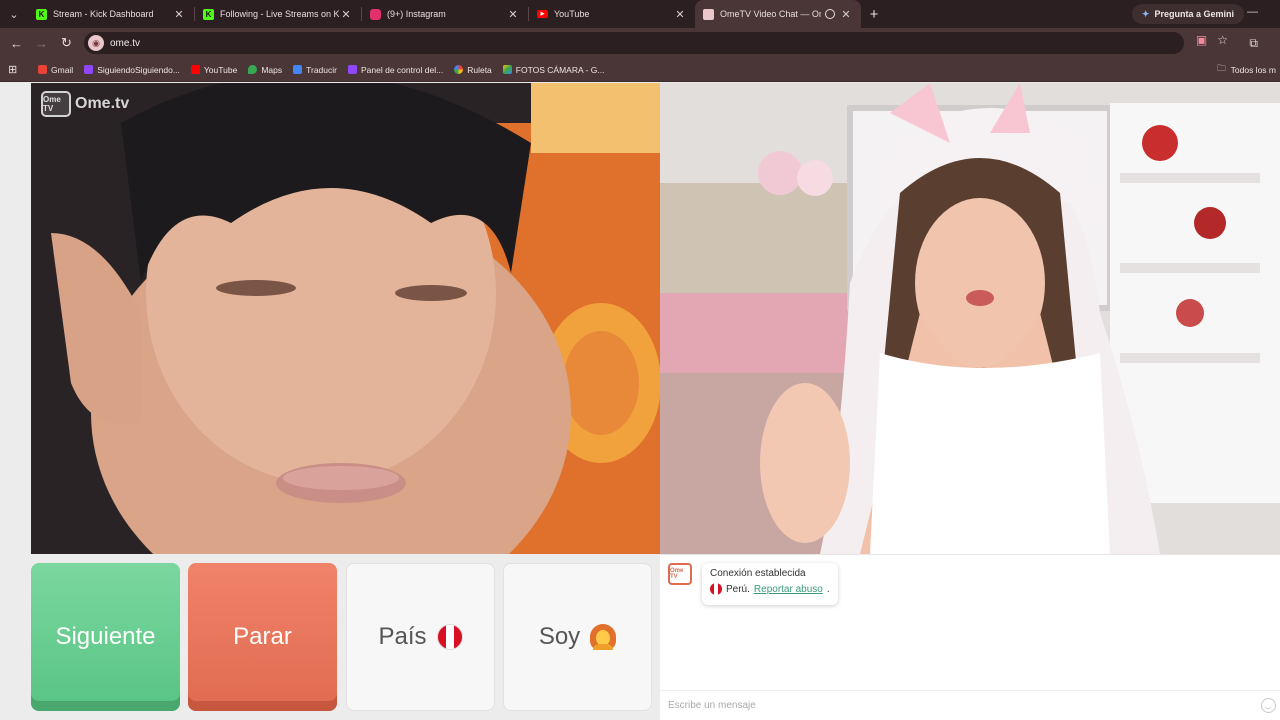  I want to click on report-abuse-link: Reportar abuso, so click(788, 589).